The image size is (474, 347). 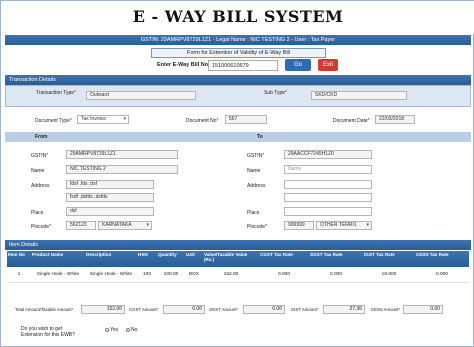 I want to click on to-place-label: Place, so click(x=253, y=213).